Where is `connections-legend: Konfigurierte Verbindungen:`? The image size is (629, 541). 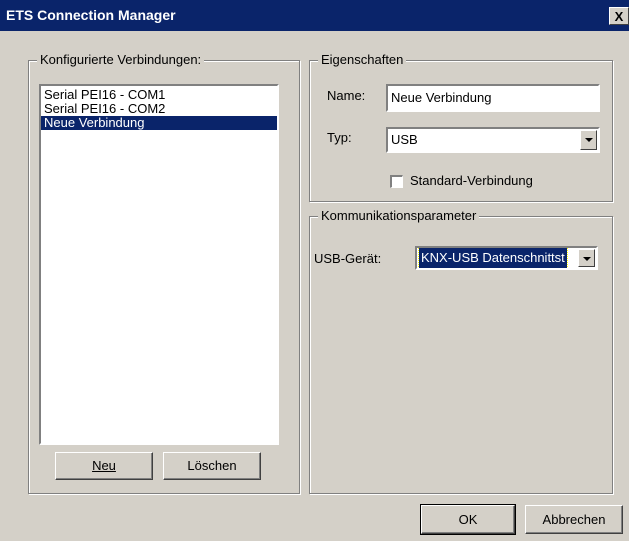 connections-legend: Konfigurierte Verbindungen: is located at coordinates (121, 59).